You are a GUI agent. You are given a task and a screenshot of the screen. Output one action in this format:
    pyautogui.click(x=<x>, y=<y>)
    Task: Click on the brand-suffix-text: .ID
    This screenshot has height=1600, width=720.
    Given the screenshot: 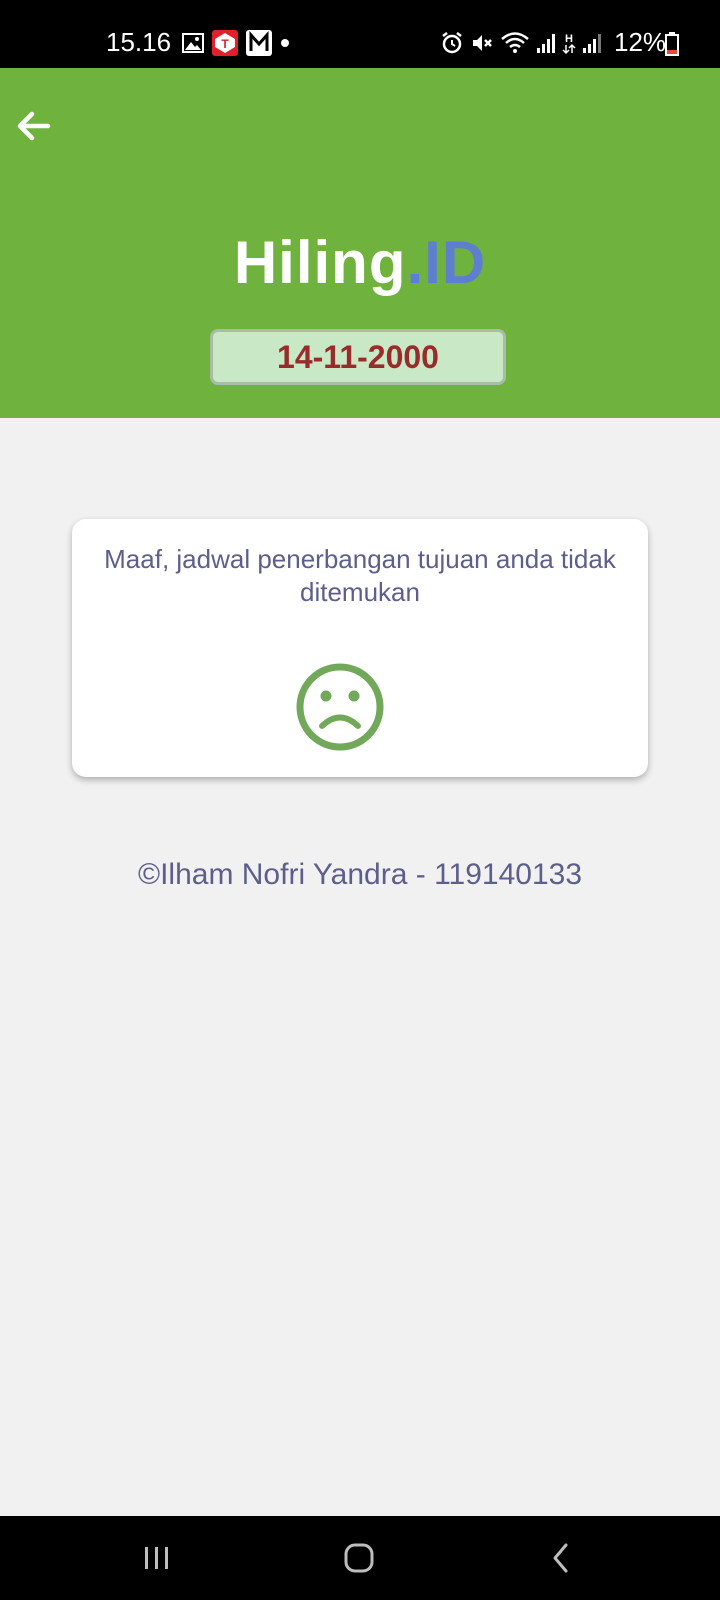 What is the action you would take?
    pyautogui.click(x=446, y=262)
    